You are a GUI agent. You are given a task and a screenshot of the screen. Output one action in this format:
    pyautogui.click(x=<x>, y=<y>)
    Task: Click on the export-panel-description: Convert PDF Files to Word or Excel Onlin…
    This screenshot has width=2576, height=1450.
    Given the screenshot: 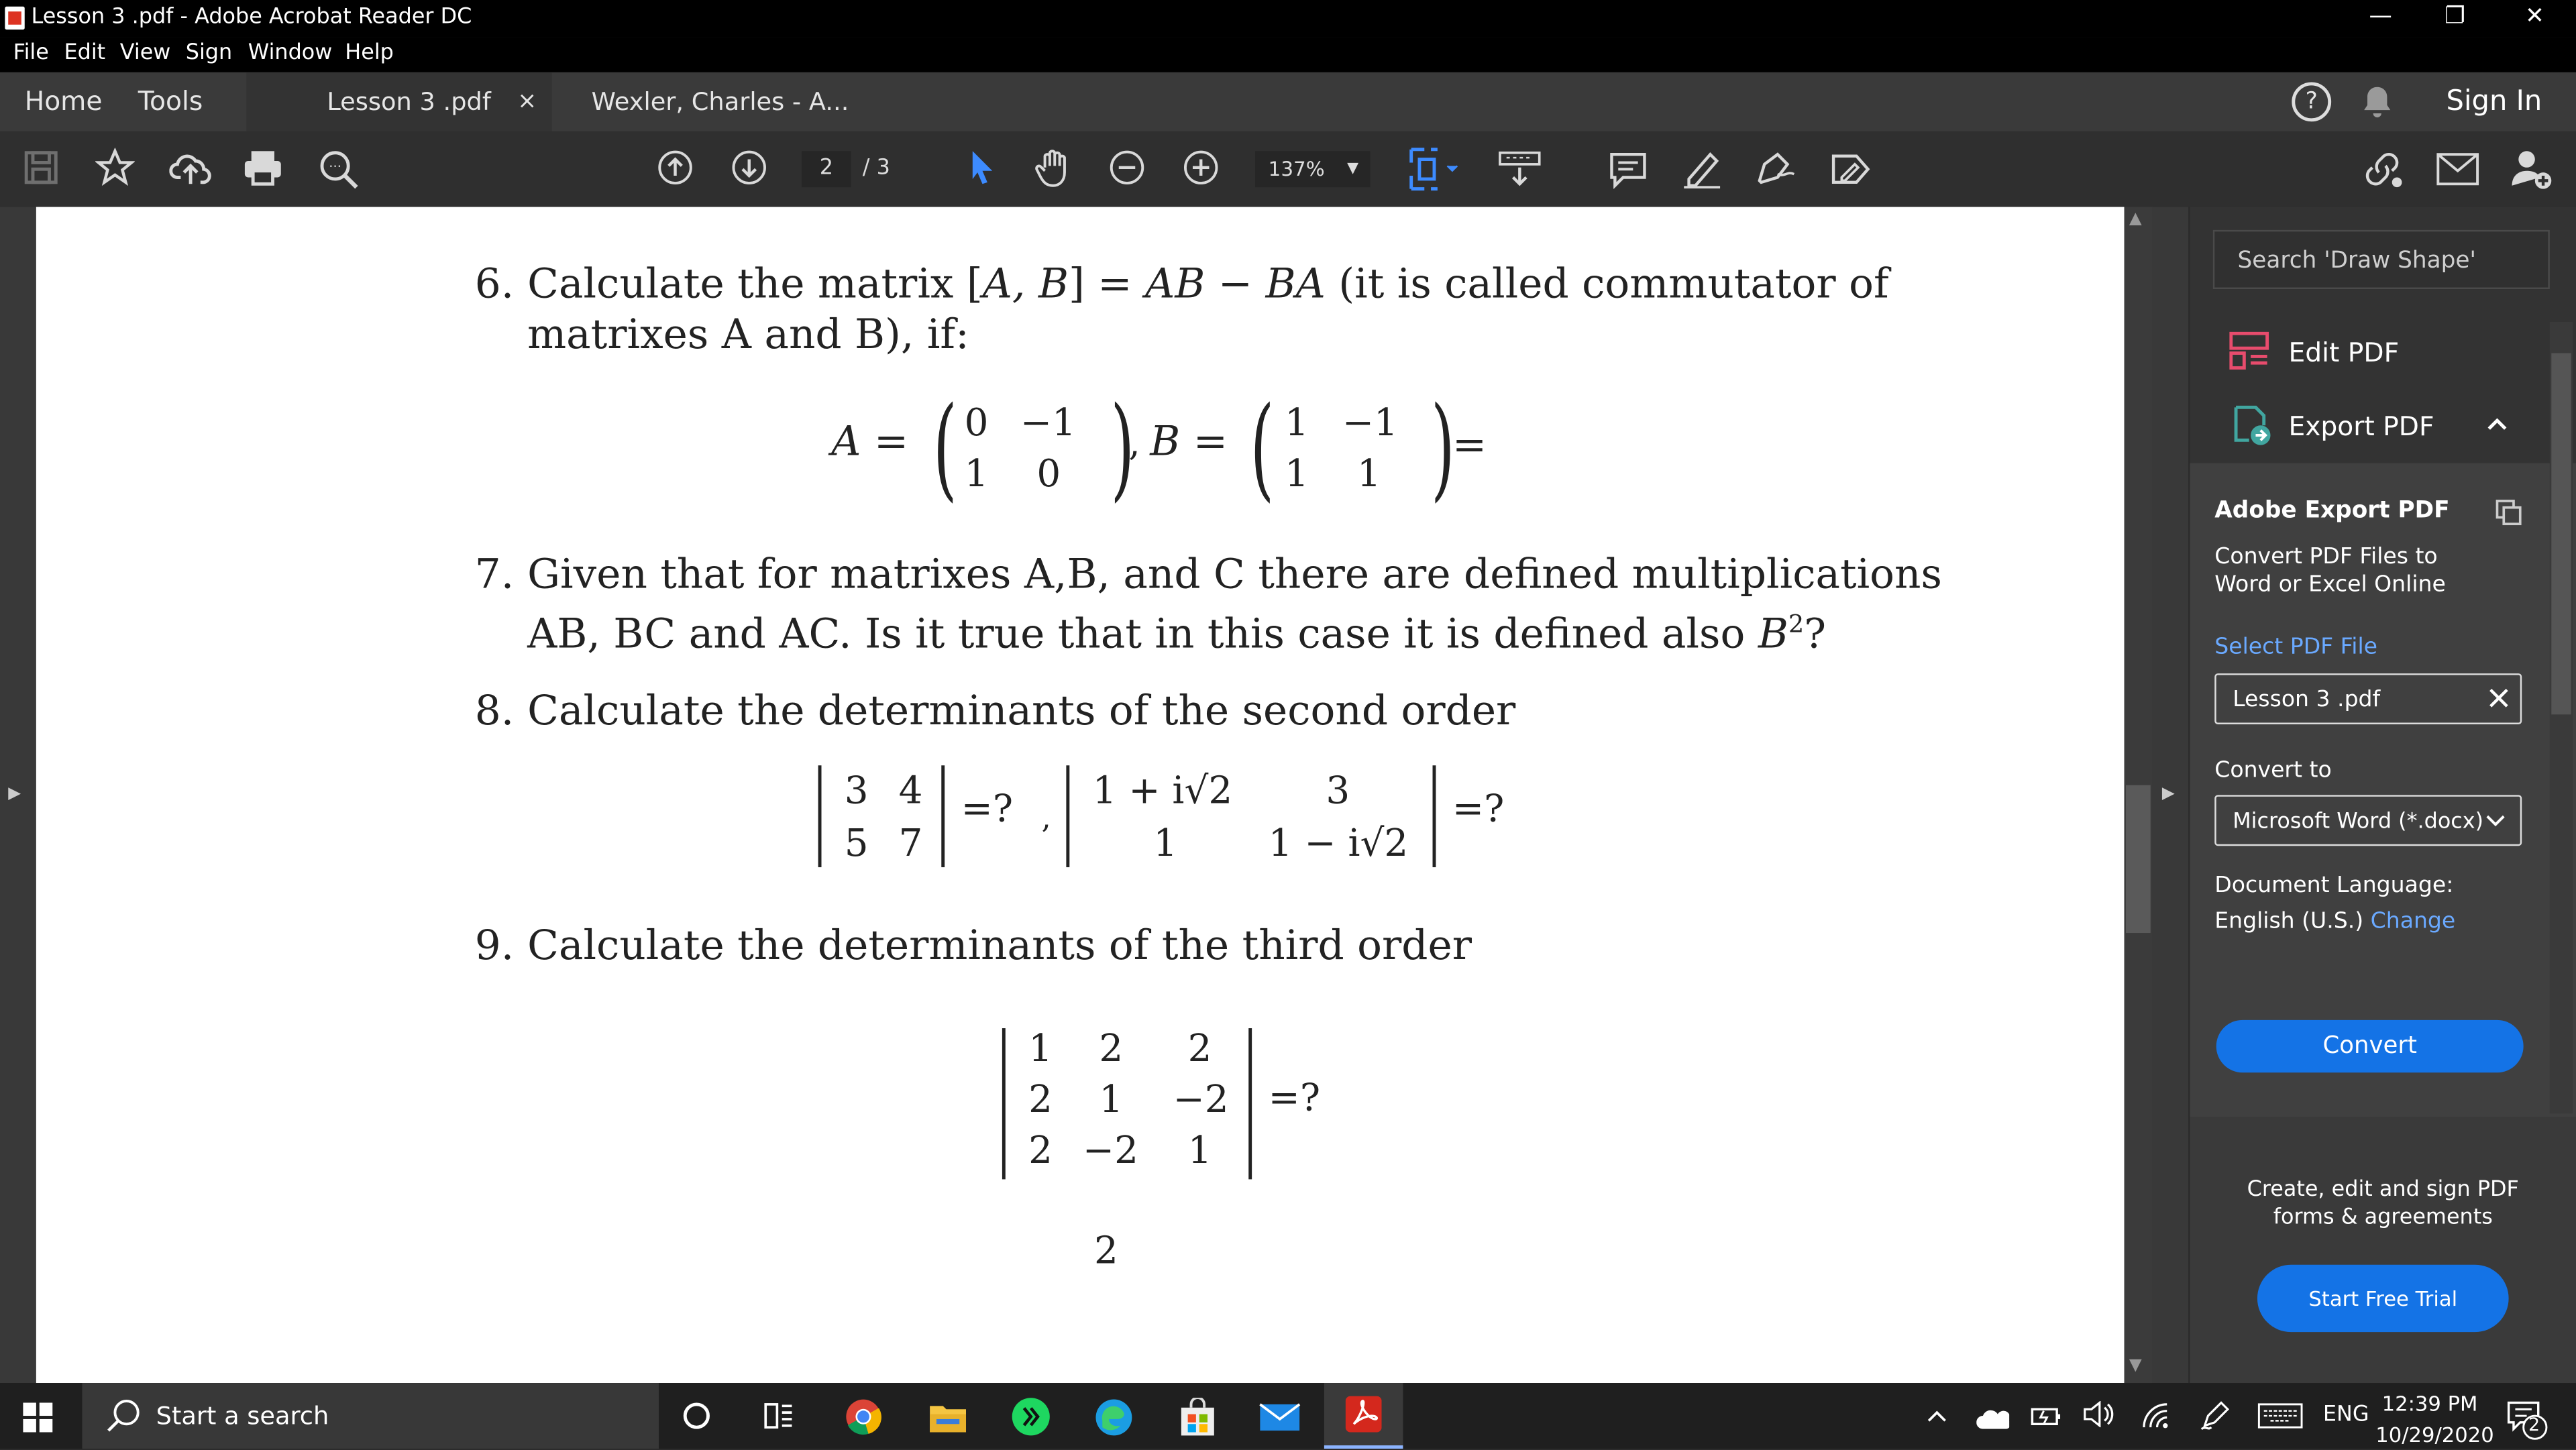 What is the action you would take?
    pyautogui.click(x=2330, y=570)
    